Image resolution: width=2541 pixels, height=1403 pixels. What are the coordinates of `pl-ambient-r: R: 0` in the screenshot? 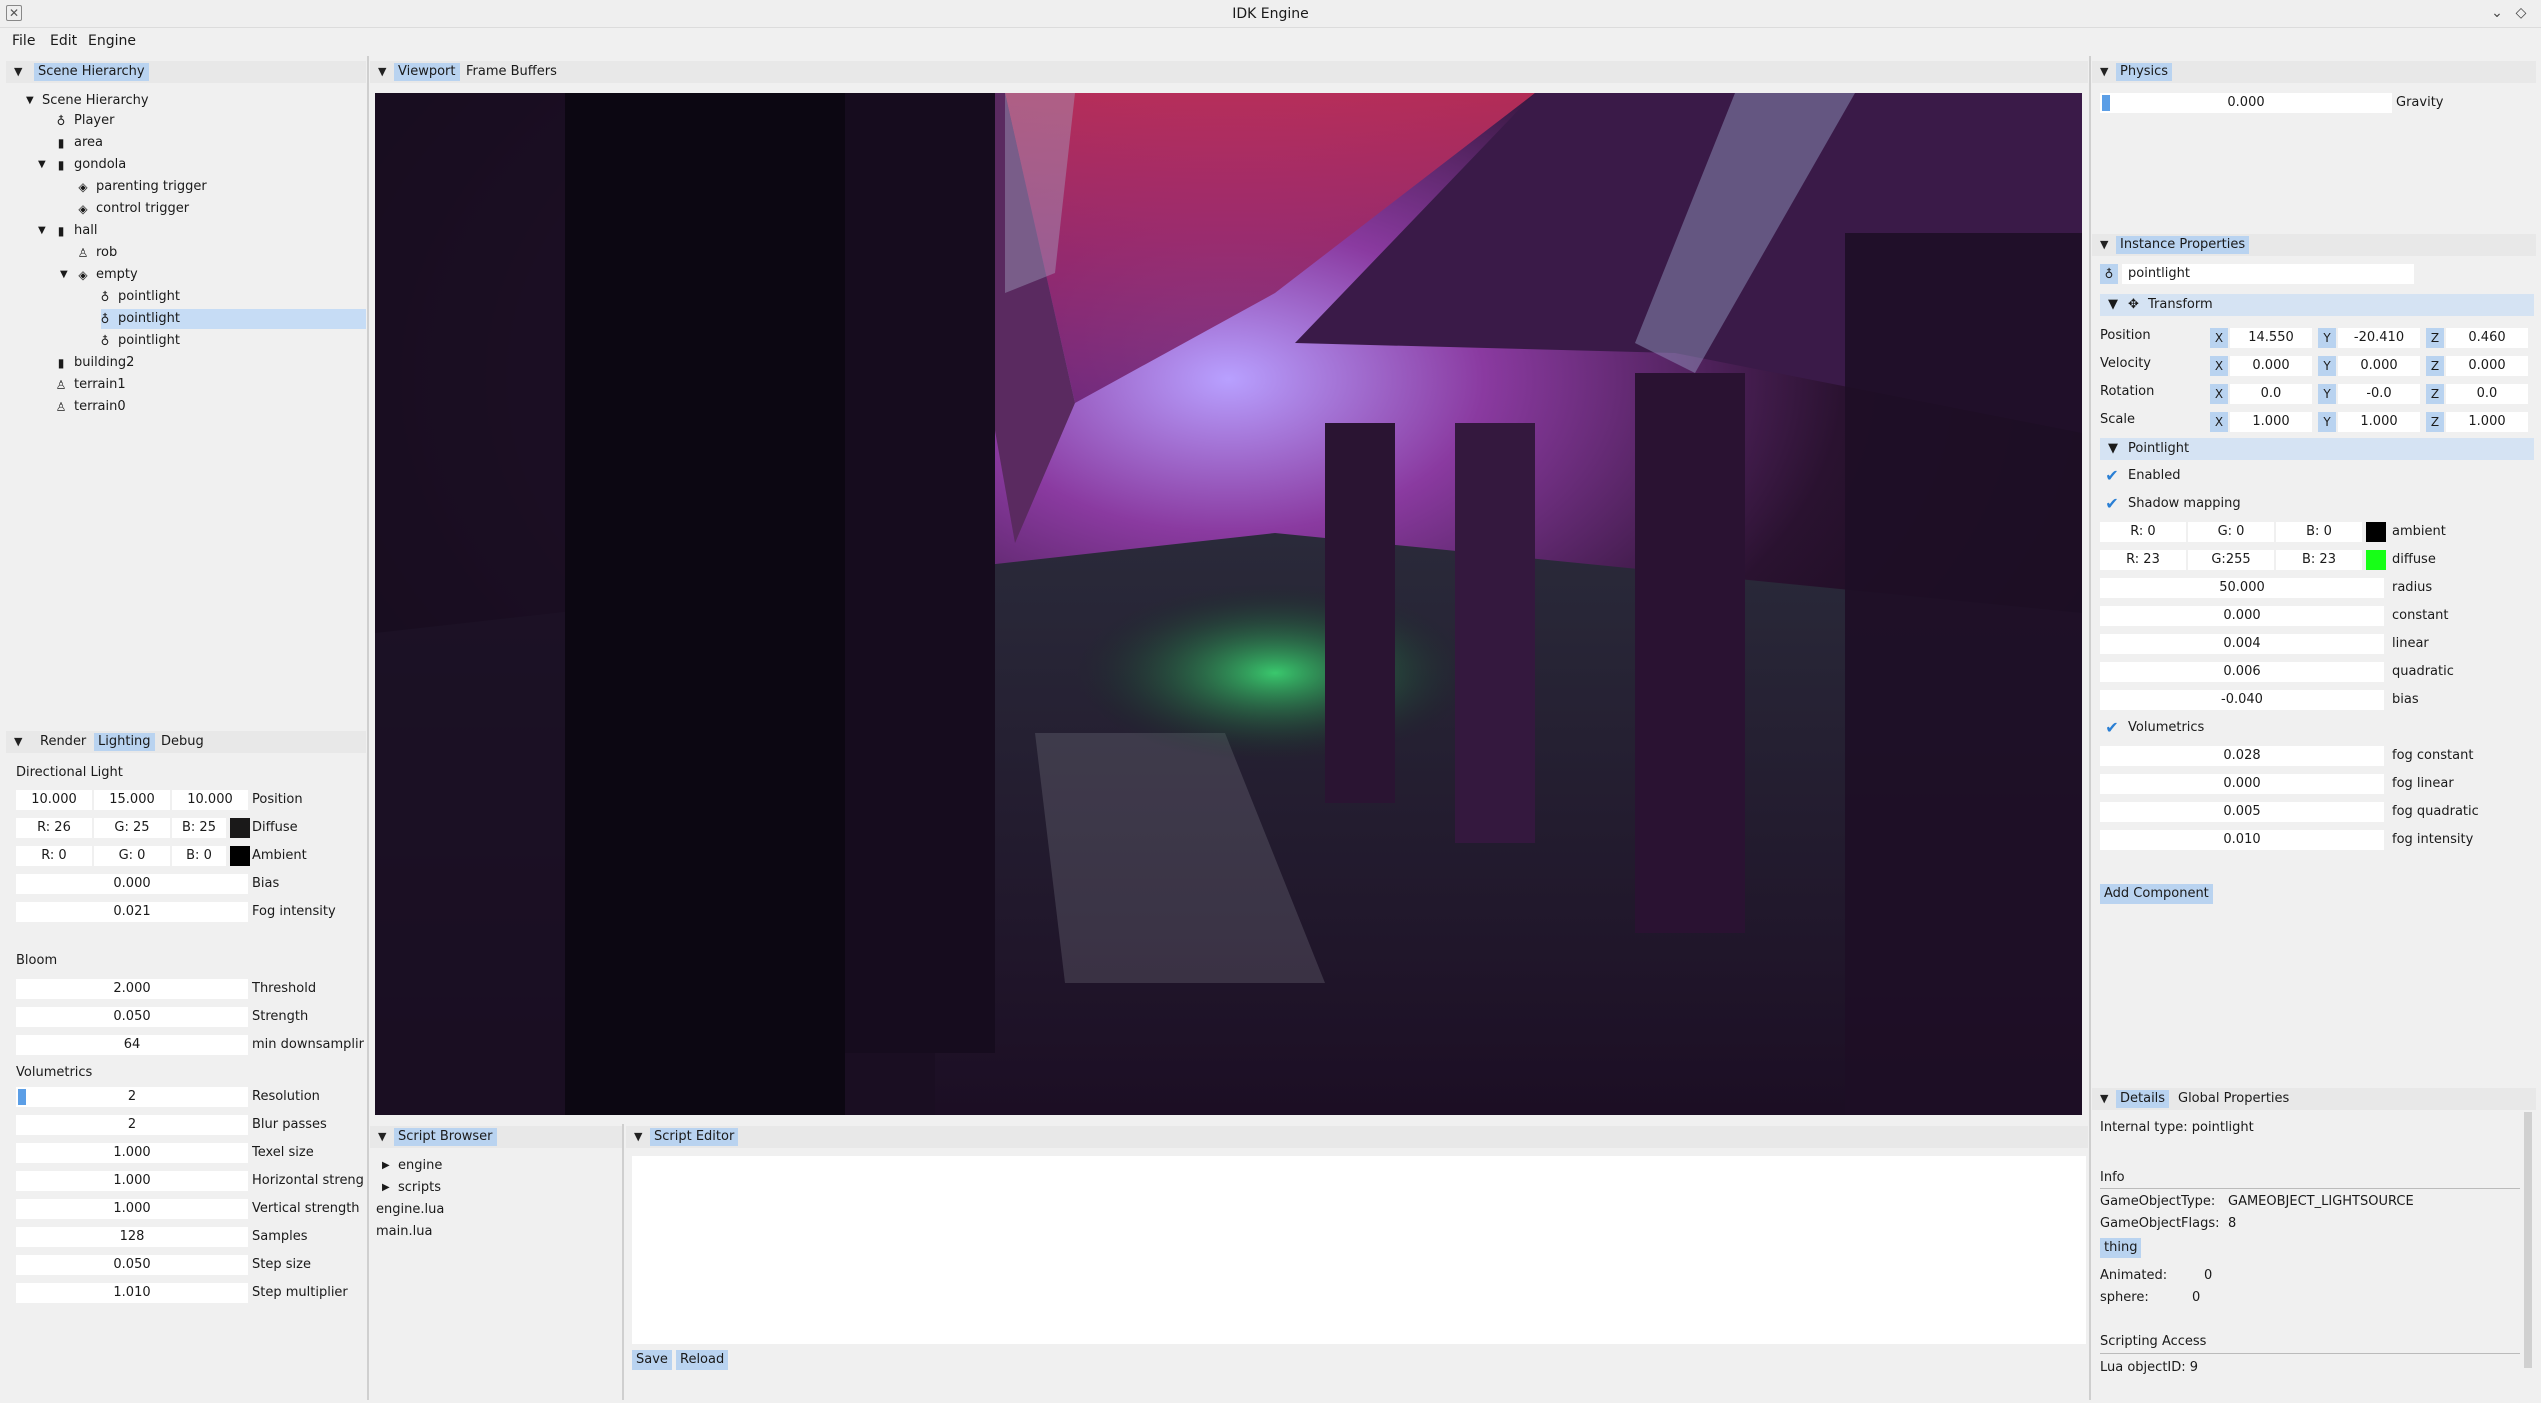 It's located at (2143, 532).